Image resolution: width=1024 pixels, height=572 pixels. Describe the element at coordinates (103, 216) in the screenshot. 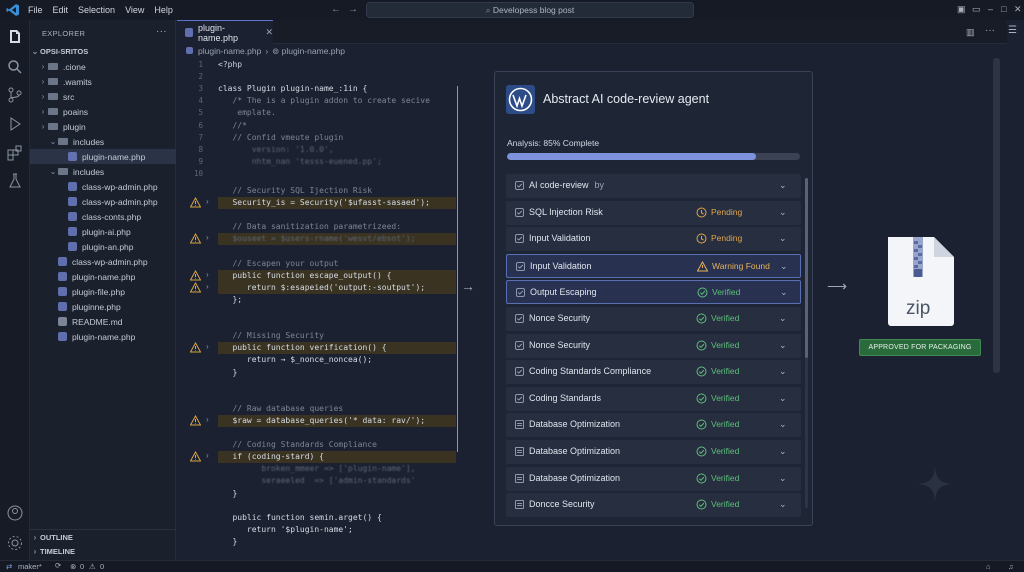

I see `file-item: class-conts.php` at that location.